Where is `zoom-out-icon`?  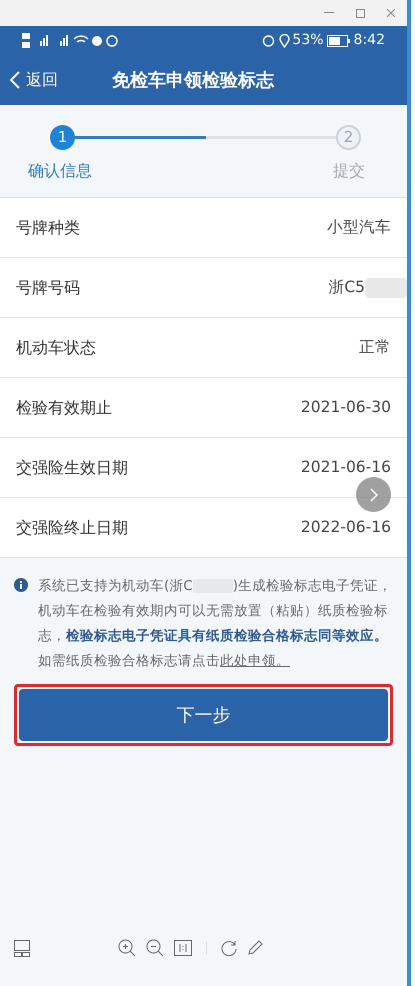 zoom-out-icon is located at coordinates (155, 948).